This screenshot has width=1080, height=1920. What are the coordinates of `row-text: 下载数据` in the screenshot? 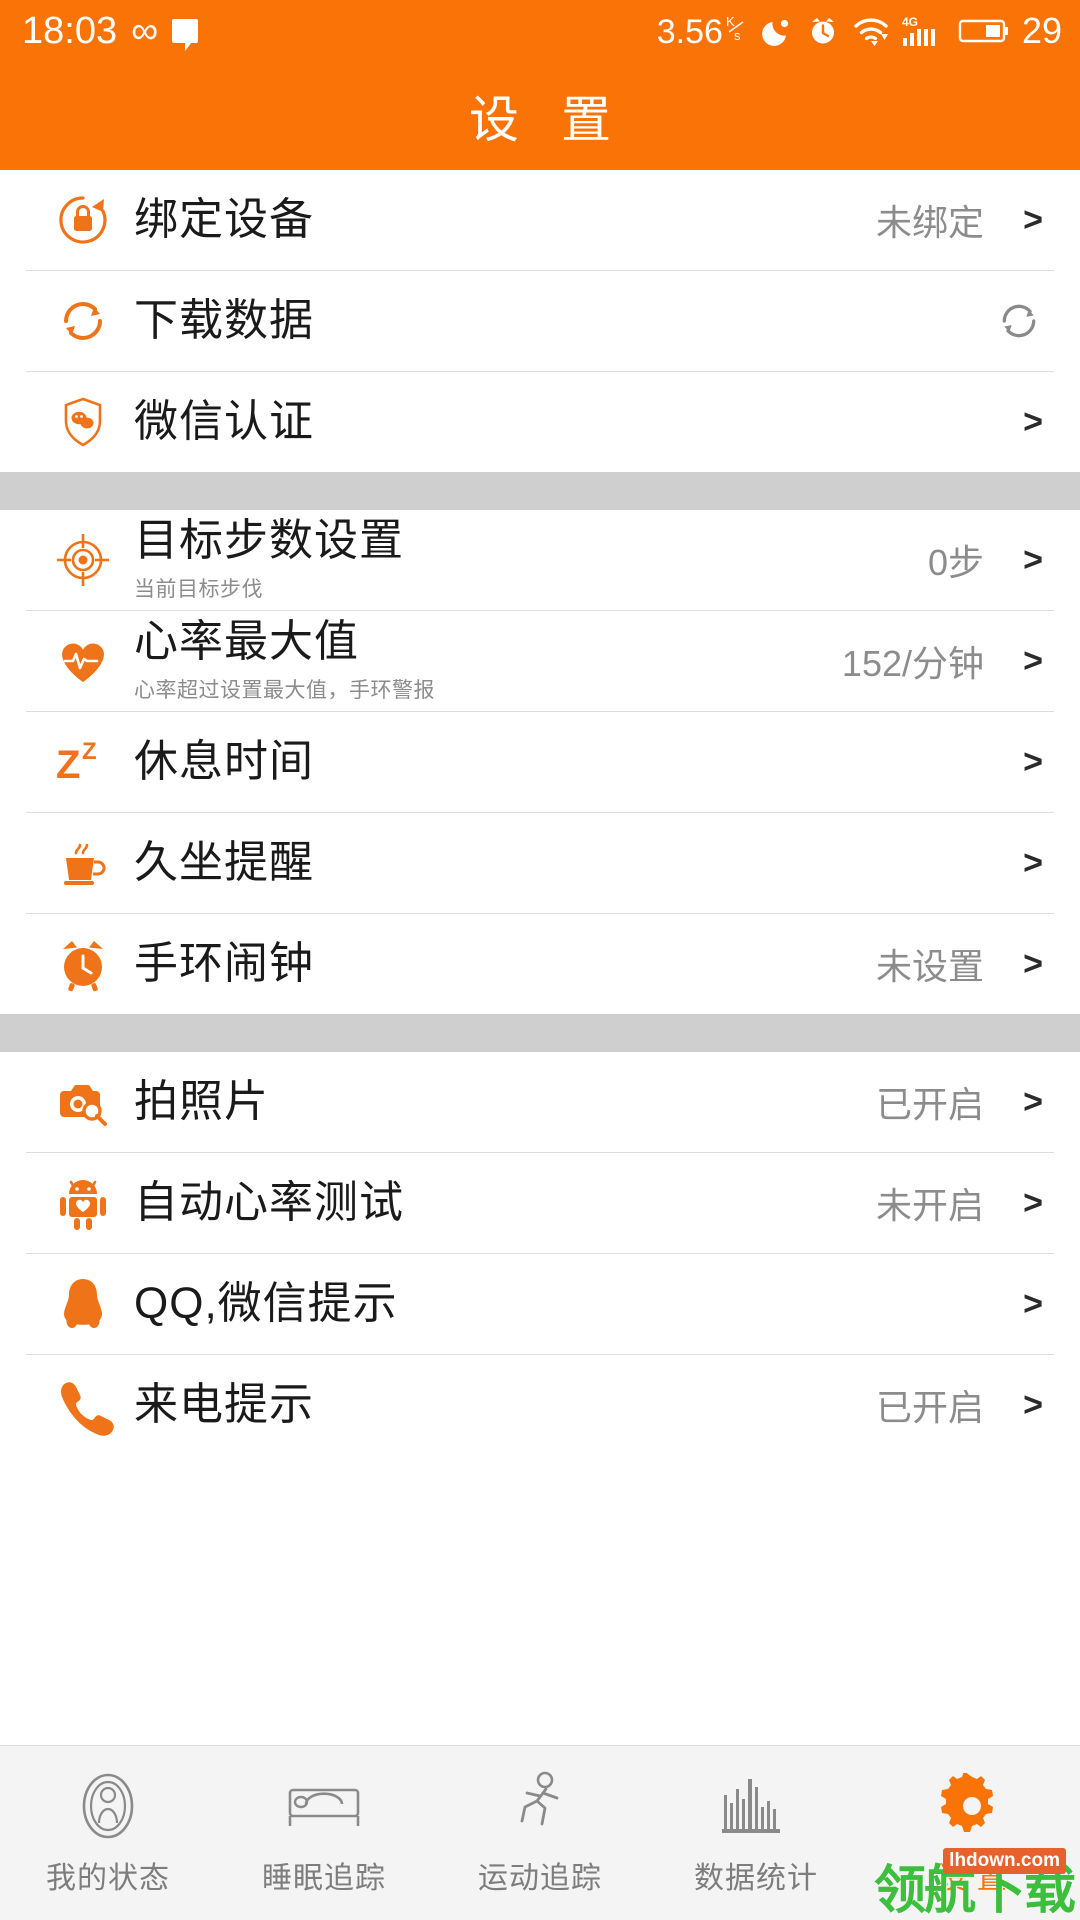 It's located at (565, 321).